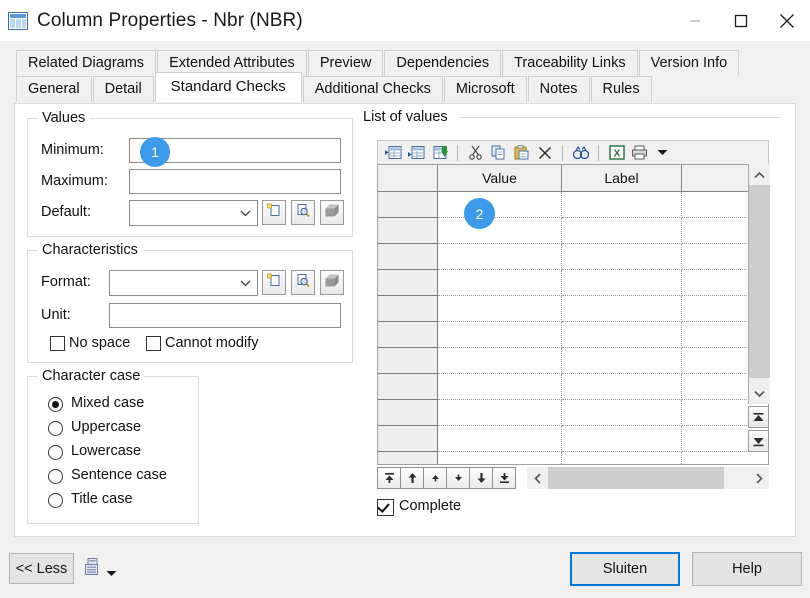 The width and height of the screenshot is (810, 598). What do you see at coordinates (662, 153) in the screenshot?
I see `dropdown-arrow-icon` at bounding box center [662, 153].